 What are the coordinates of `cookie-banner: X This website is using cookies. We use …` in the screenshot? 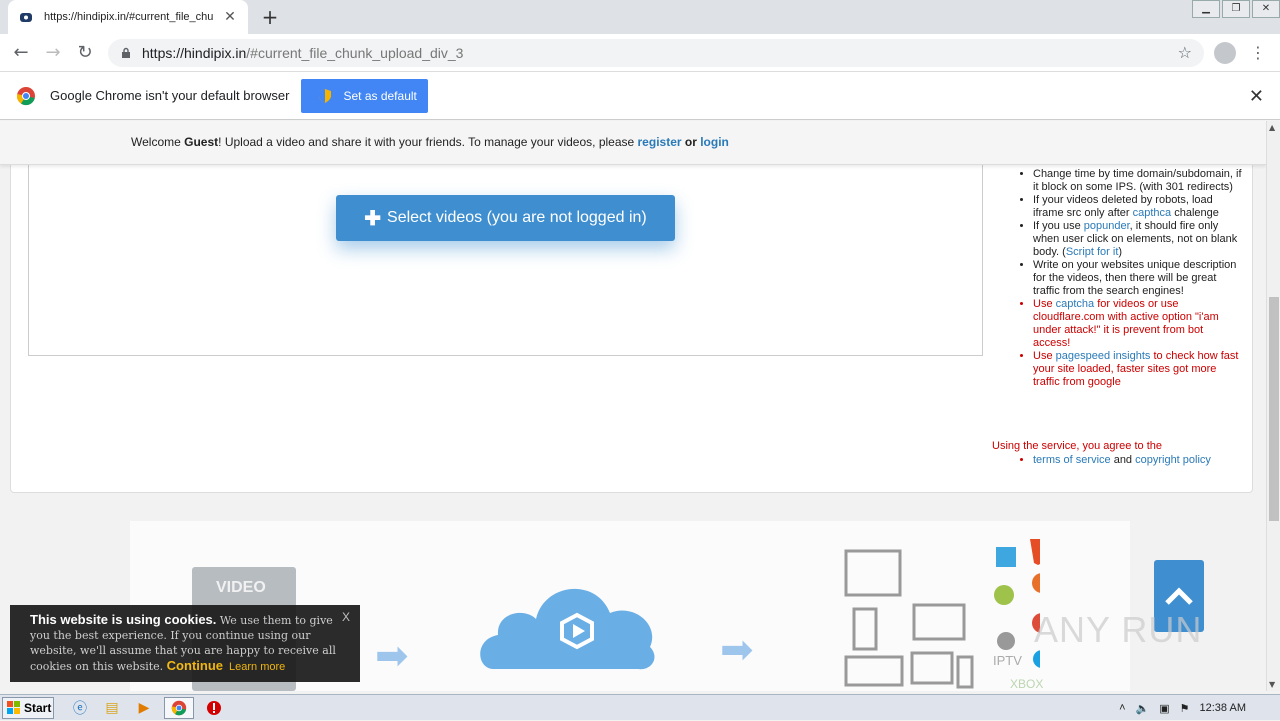 It's located at (185, 643).